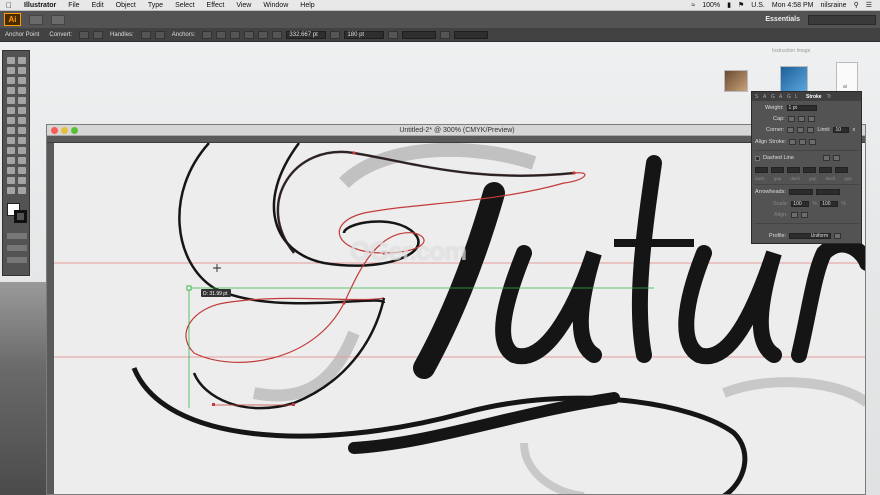  What do you see at coordinates (22, 90) in the screenshot?
I see `rectangle-tool-icon` at bounding box center [22, 90].